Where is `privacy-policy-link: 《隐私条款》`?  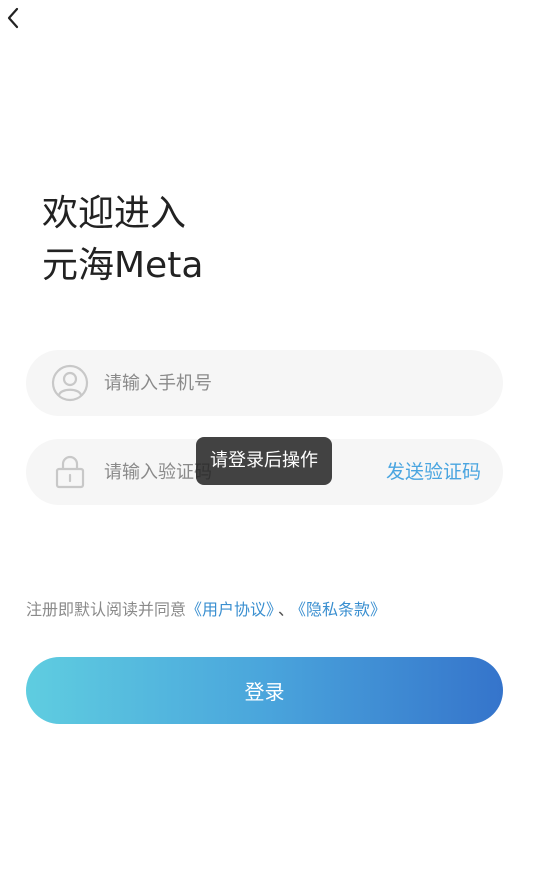
privacy-policy-link: 《隐私条款》 is located at coordinates (342, 609).